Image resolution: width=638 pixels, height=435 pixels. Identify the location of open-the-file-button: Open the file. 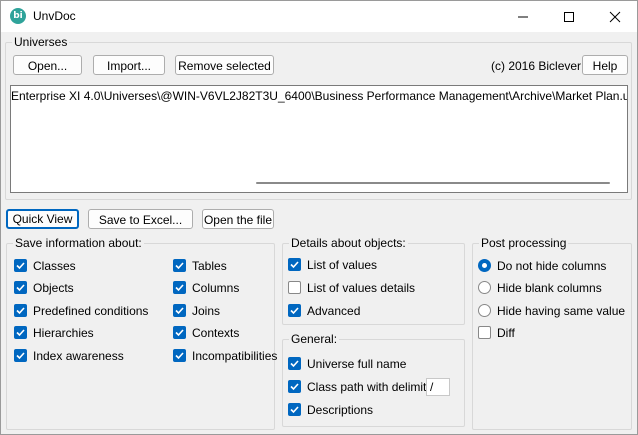
(238, 219).